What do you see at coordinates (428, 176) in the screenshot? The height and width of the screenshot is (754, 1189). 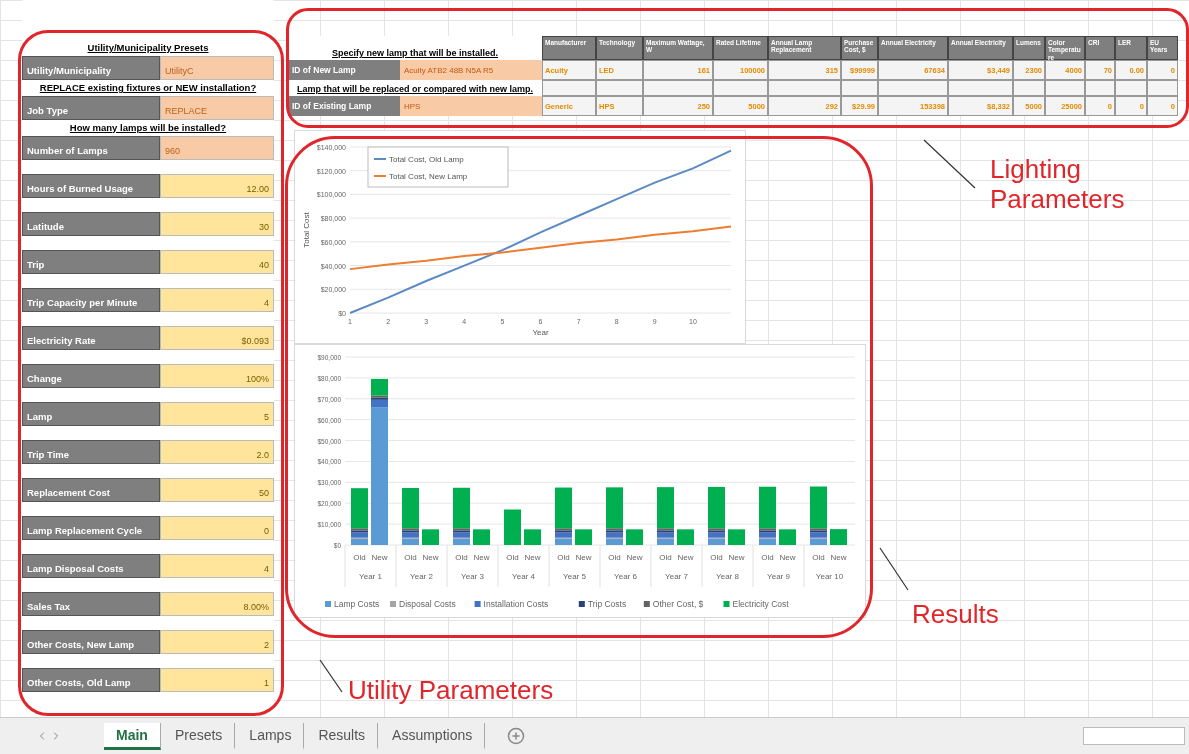 I see `legend-label: Total Cost, New Lamp` at bounding box center [428, 176].